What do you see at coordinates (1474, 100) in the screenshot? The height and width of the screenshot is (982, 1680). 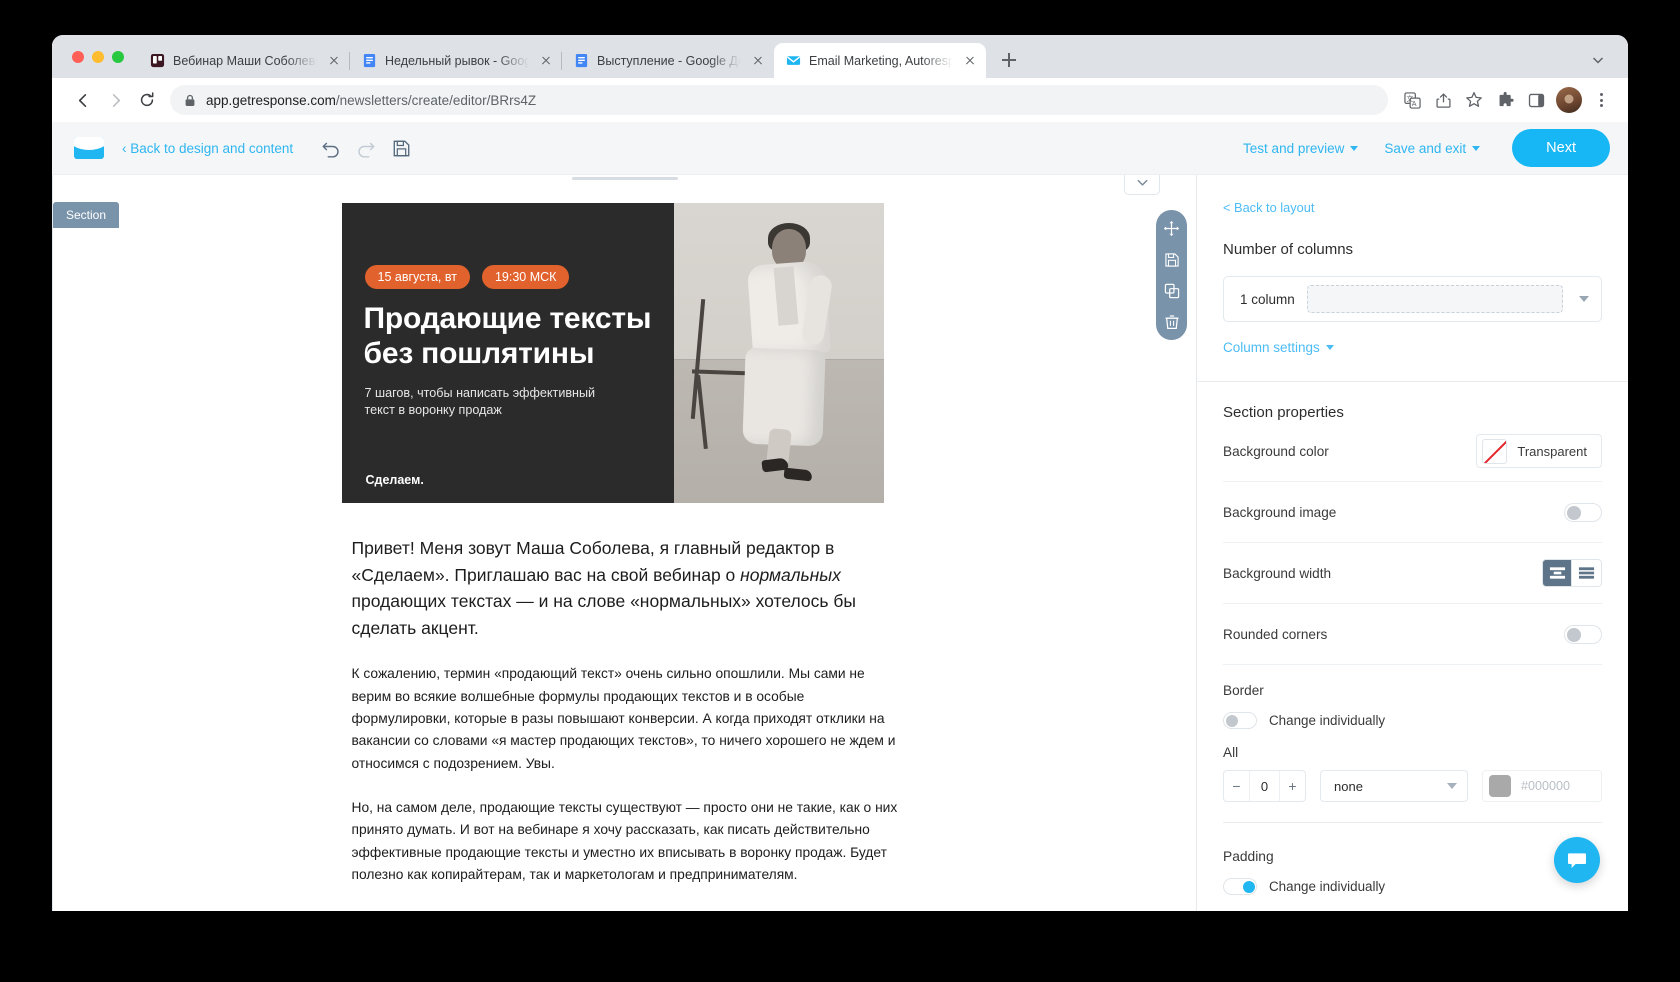 I see `bookmark-star-icon` at bounding box center [1474, 100].